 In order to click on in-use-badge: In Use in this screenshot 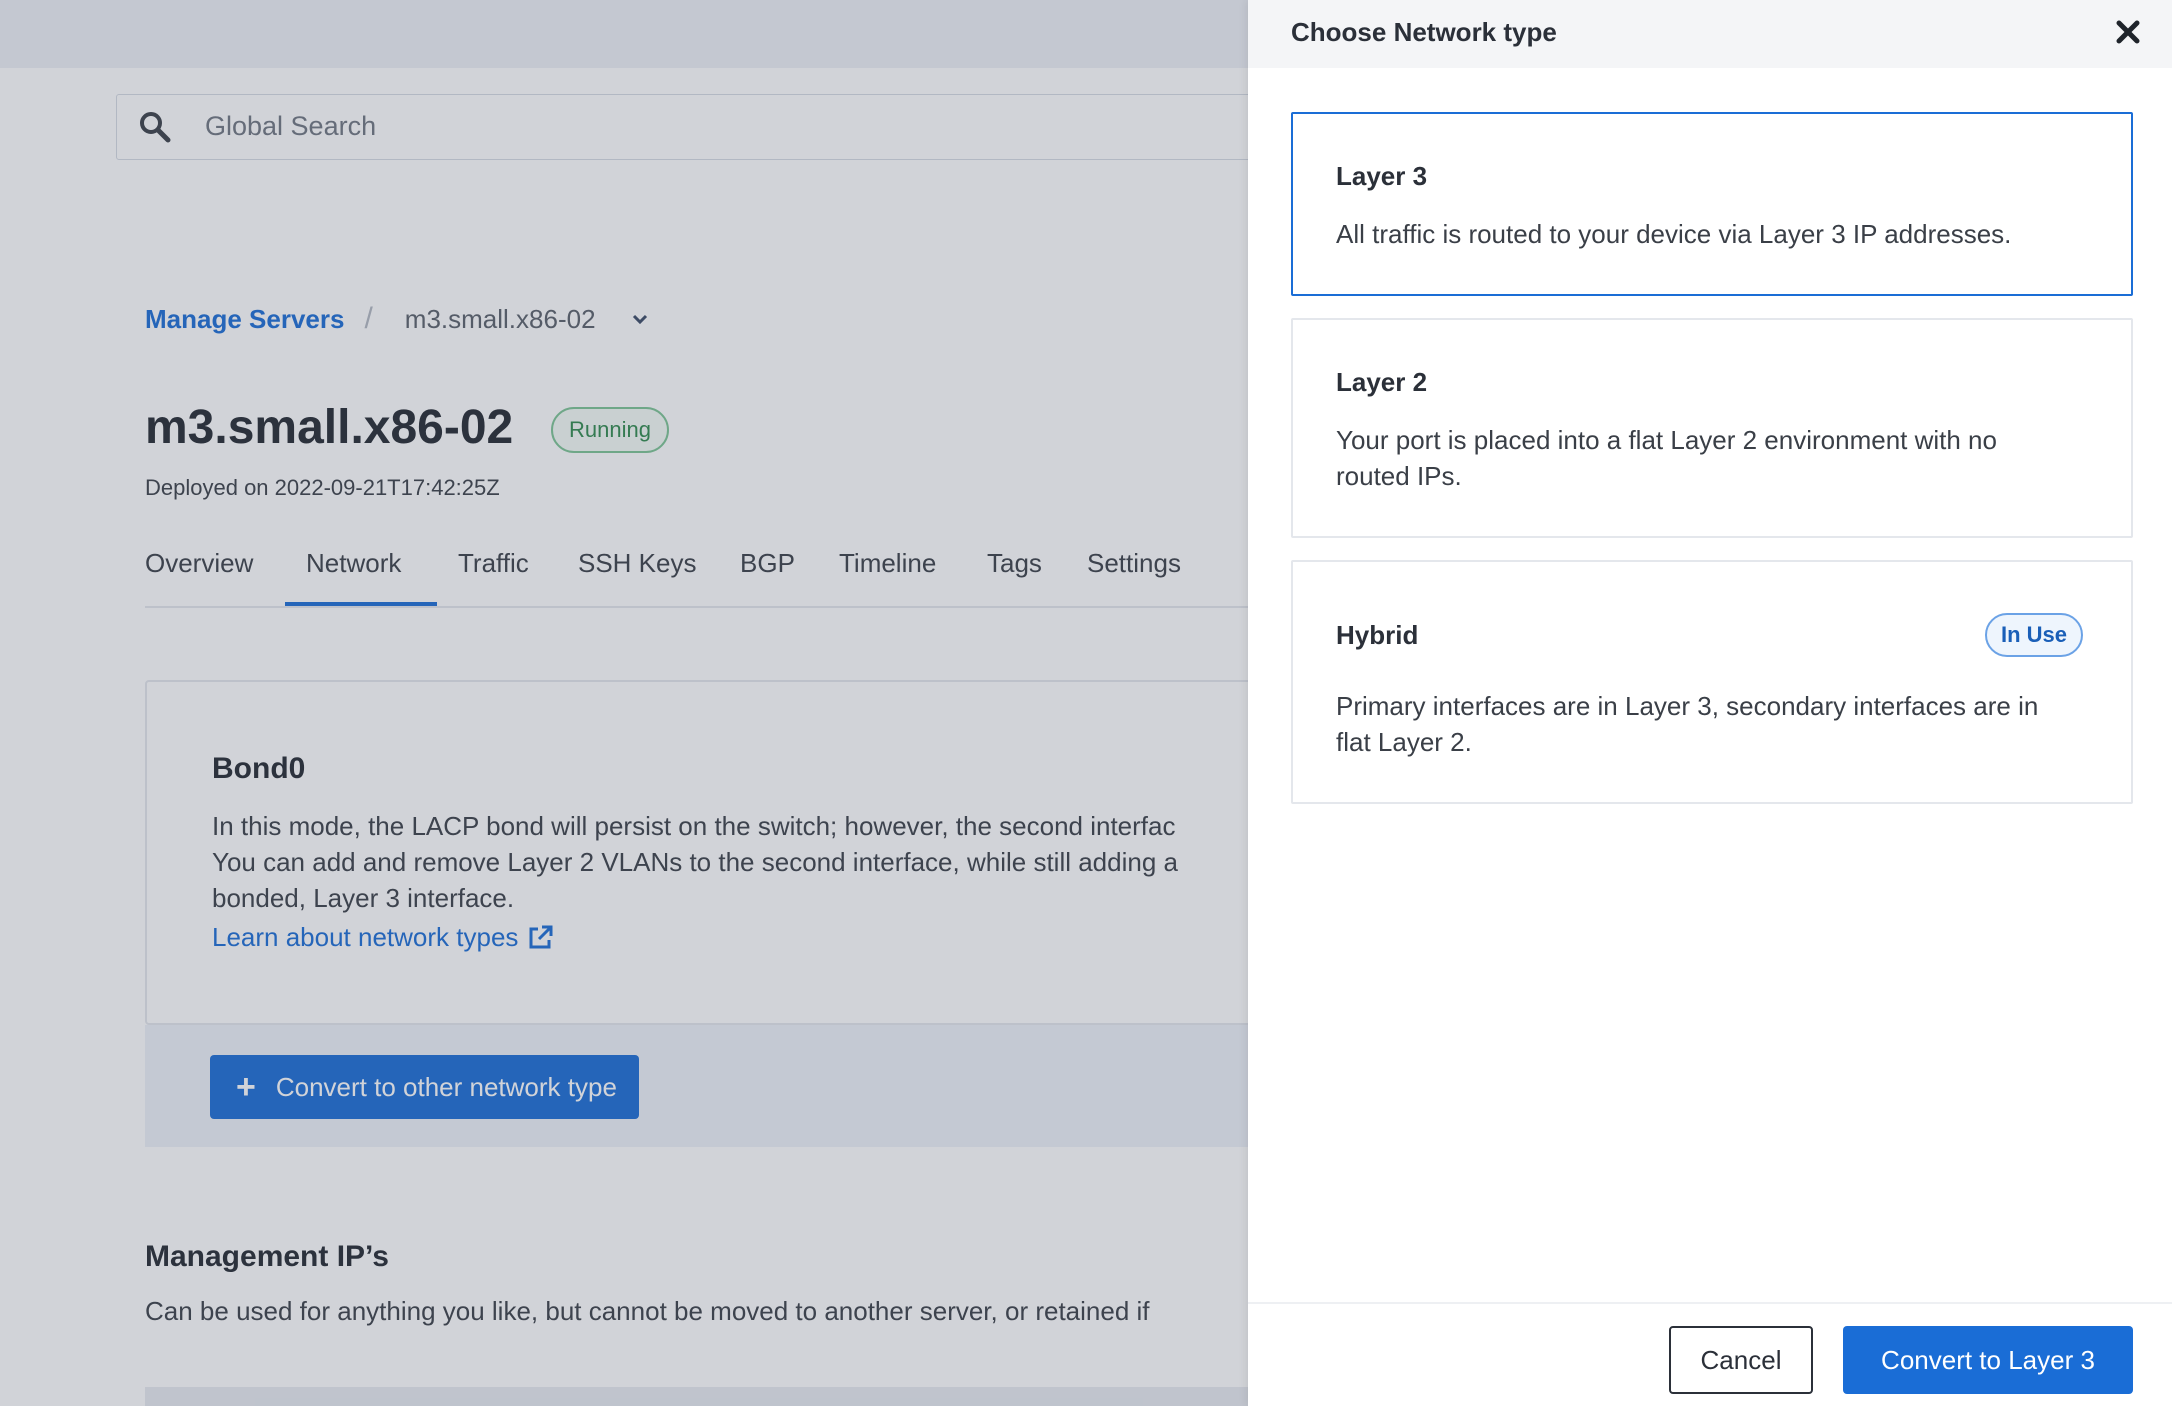, I will do `click(2034, 635)`.